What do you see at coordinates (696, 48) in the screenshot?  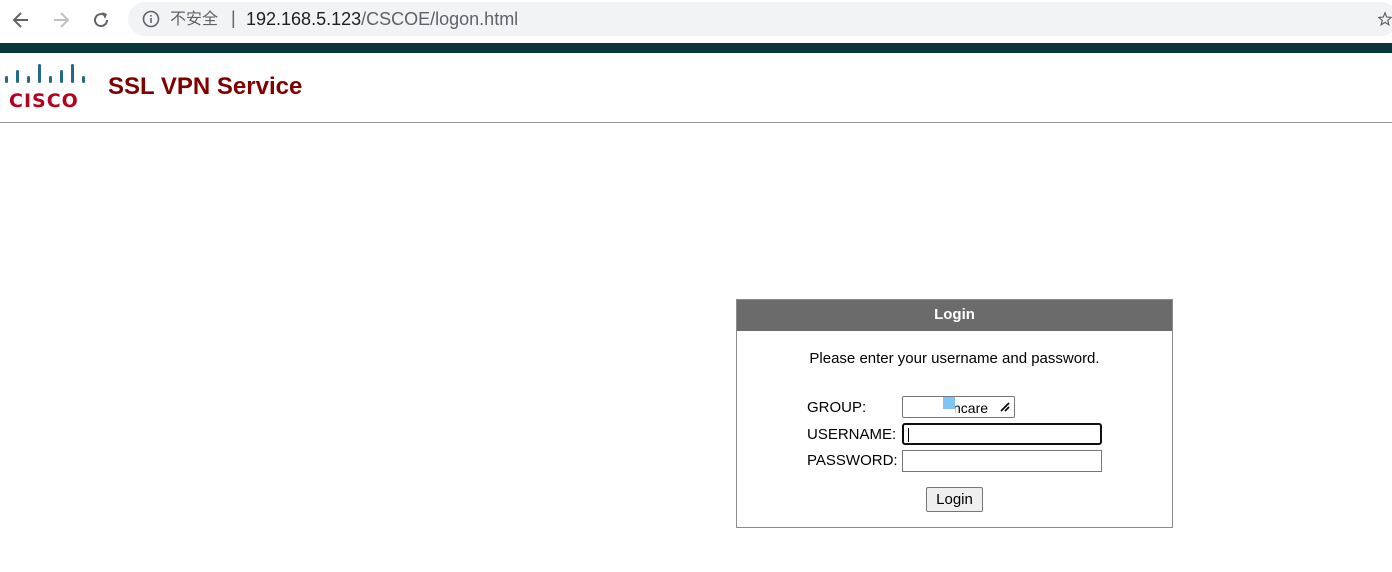 I see `header-band` at bounding box center [696, 48].